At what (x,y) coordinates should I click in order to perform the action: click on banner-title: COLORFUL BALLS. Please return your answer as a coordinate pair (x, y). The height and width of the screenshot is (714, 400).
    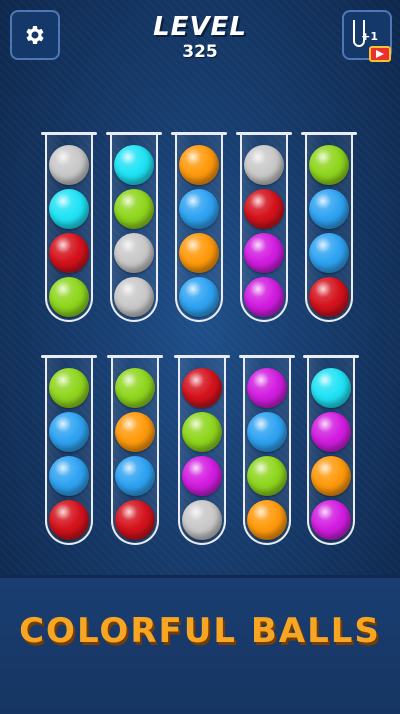
    Looking at the image, I should click on (200, 631).